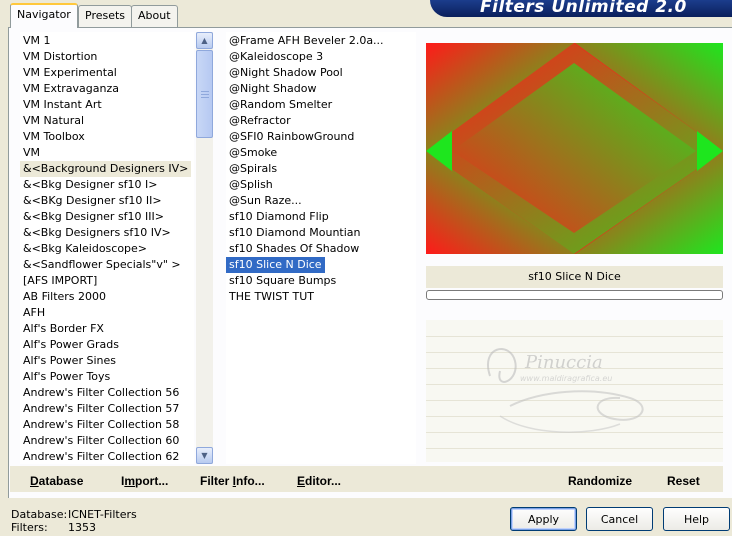 The height and width of the screenshot is (536, 732). What do you see at coordinates (102, 514) in the screenshot?
I see `database-status-value: ICNET-Filters` at bounding box center [102, 514].